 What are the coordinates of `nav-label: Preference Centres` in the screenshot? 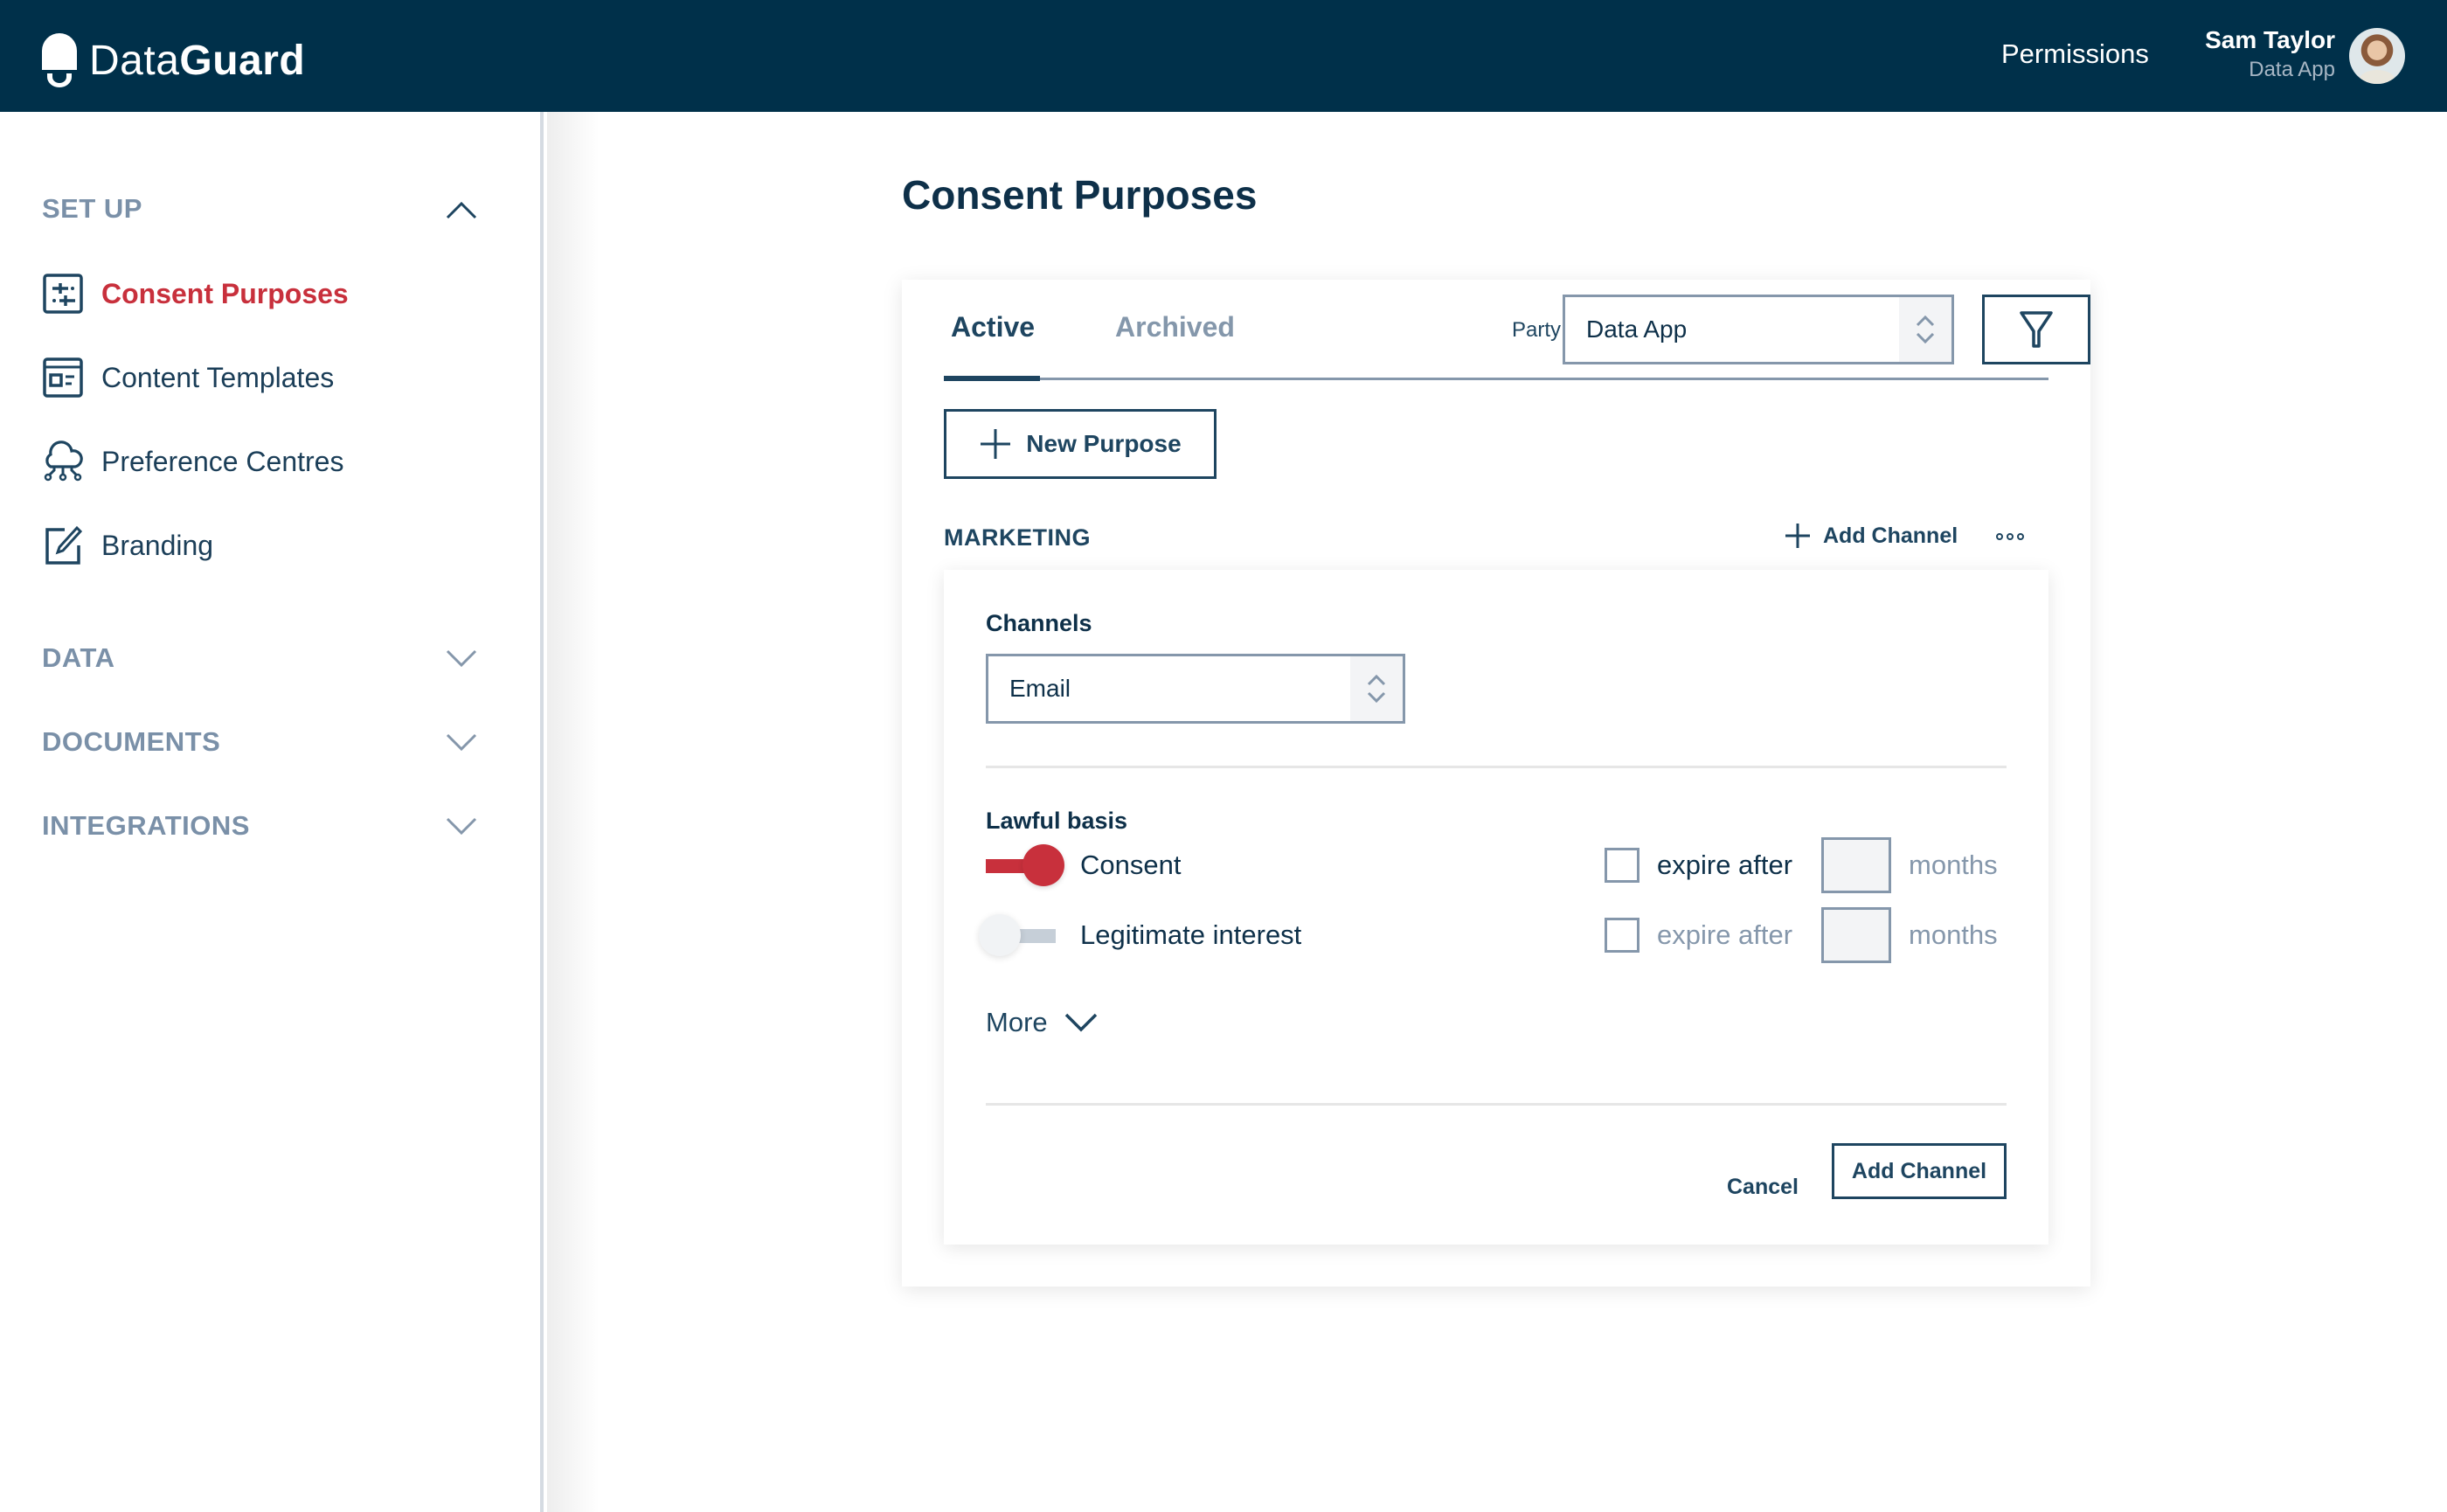 It's located at (222, 461).